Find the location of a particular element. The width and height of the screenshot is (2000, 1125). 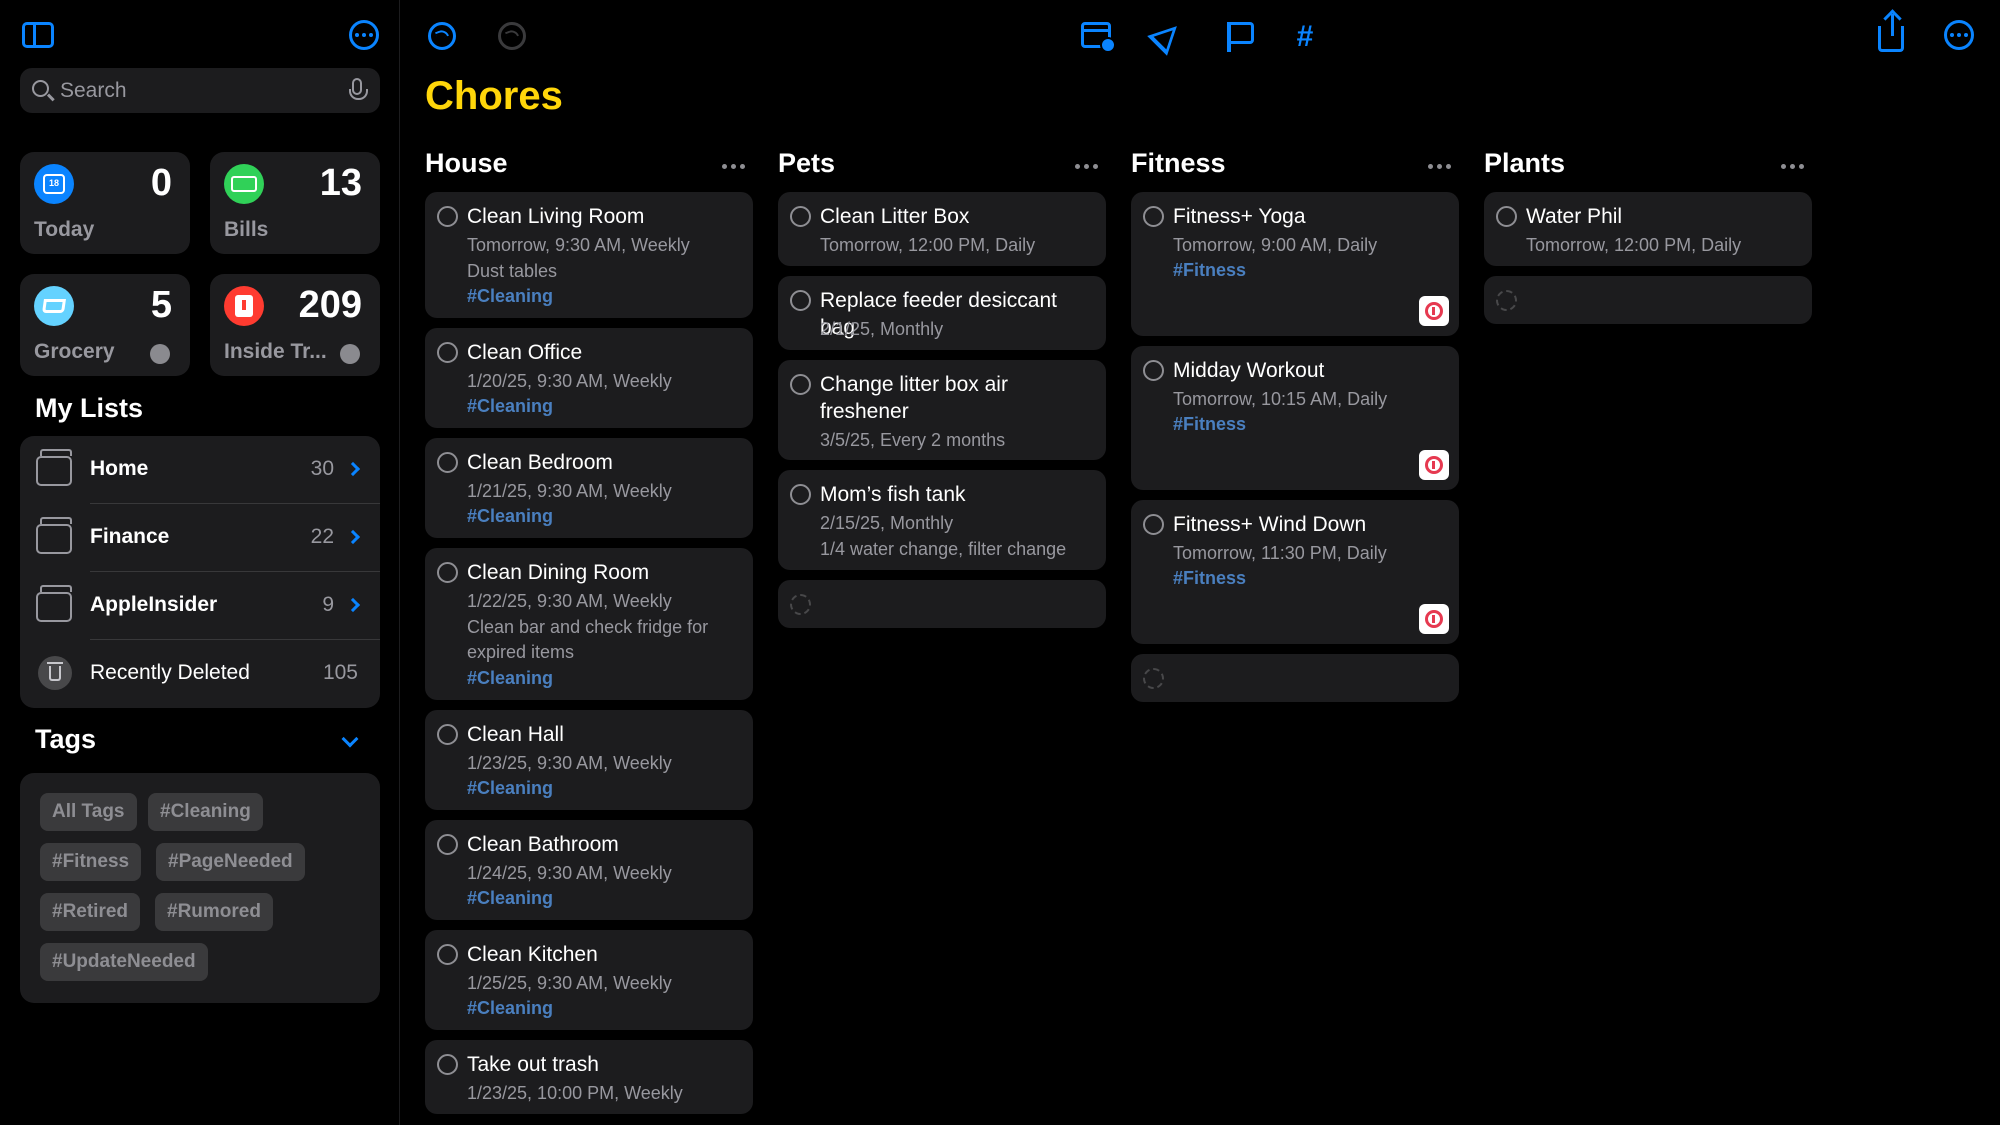

list-name: AppleInsider is located at coordinates (154, 604).